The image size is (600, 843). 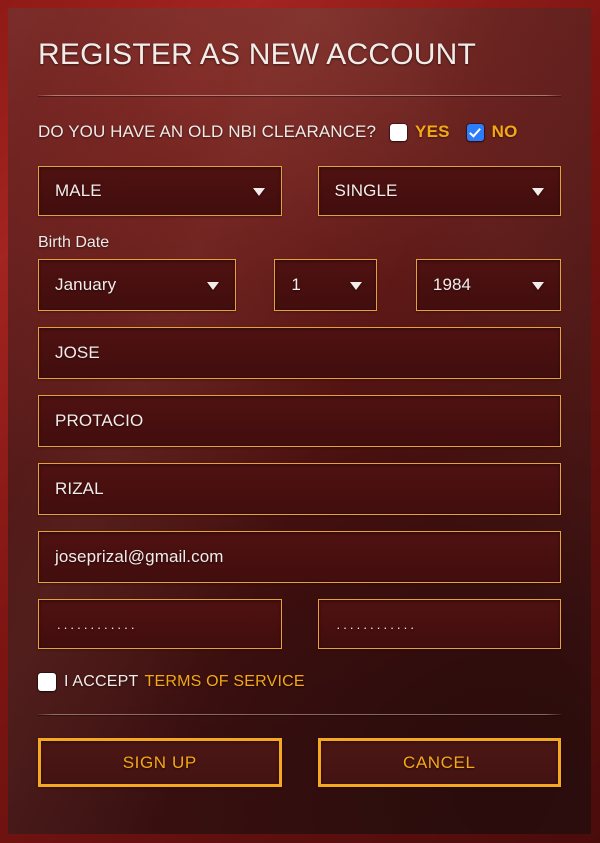 I want to click on last-name-value: RIZAL, so click(x=79, y=488).